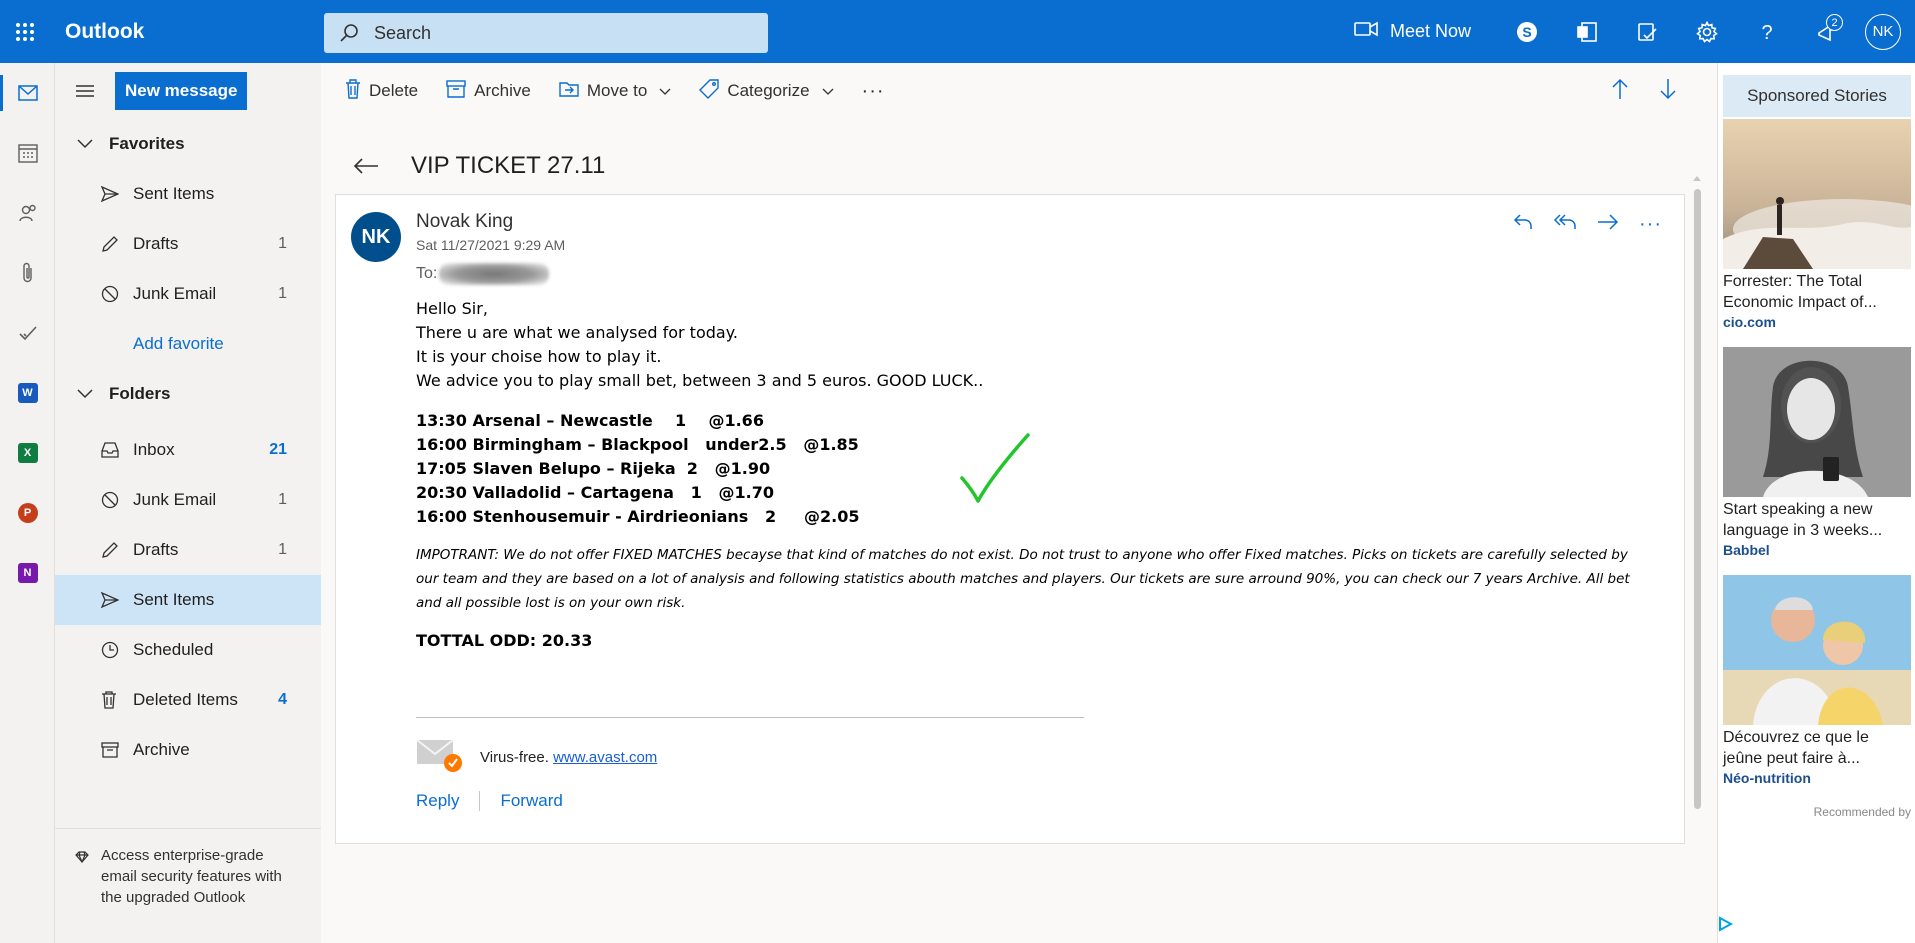 This screenshot has height=943, width=1915. What do you see at coordinates (491, 245) in the screenshot?
I see `sent-date: Sat 11/27/2021 9:29 AM` at bounding box center [491, 245].